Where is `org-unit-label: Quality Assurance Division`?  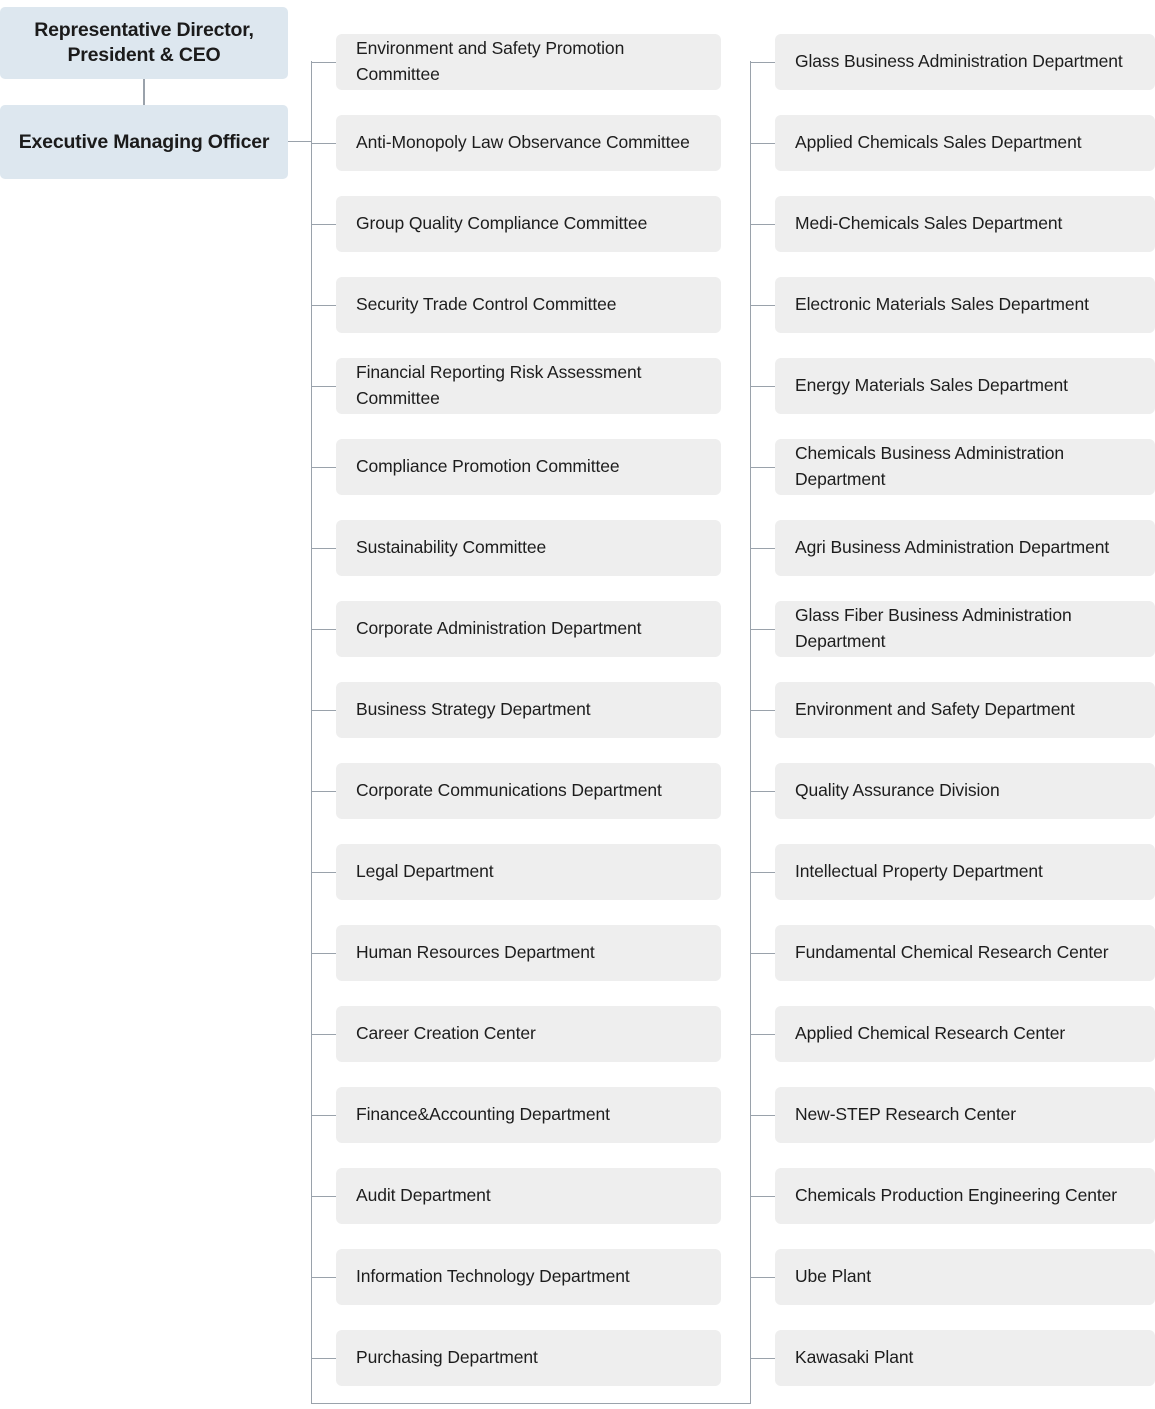
org-unit-label: Quality Assurance Division is located at coordinates (897, 790).